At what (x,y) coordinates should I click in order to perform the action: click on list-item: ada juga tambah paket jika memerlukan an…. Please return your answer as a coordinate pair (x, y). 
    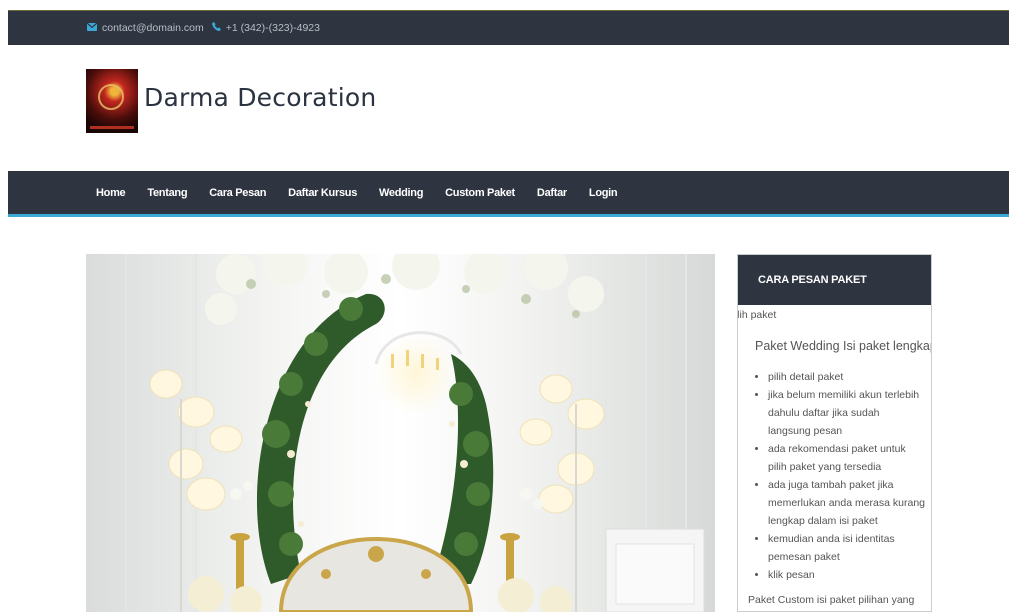
    Looking at the image, I should click on (849, 503).